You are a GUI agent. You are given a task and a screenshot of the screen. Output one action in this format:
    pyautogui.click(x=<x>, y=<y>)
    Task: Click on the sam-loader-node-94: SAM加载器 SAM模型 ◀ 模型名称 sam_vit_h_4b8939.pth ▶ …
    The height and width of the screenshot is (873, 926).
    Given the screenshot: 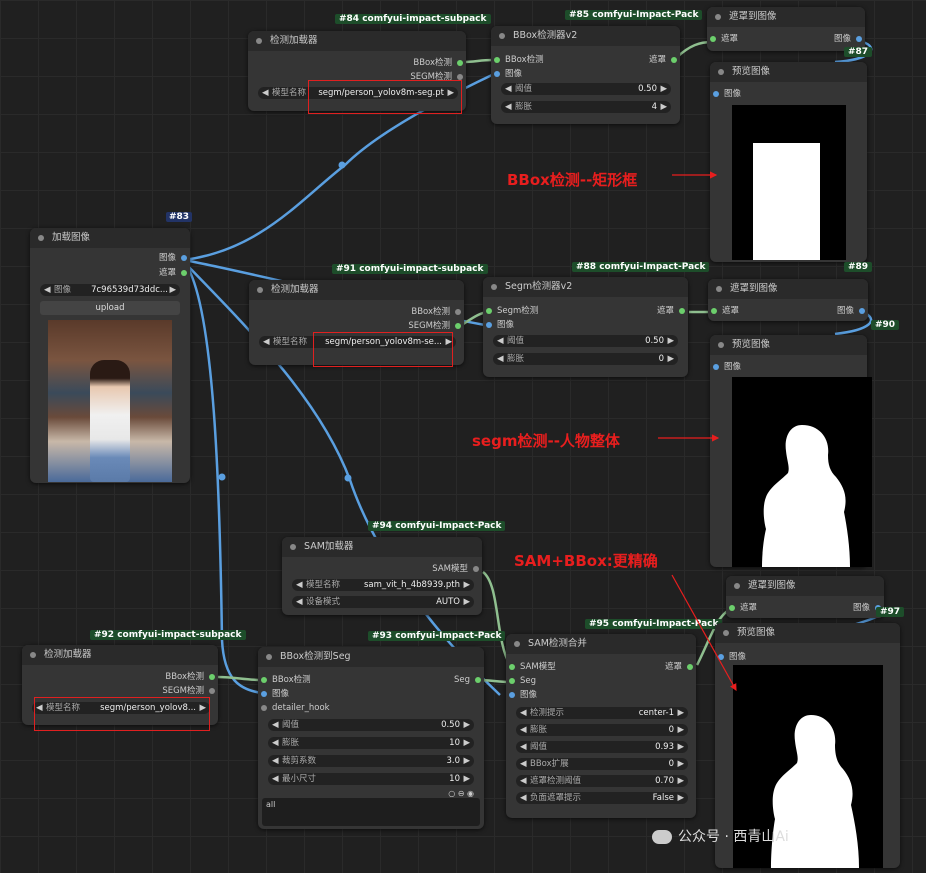 What is the action you would take?
    pyautogui.click(x=382, y=576)
    